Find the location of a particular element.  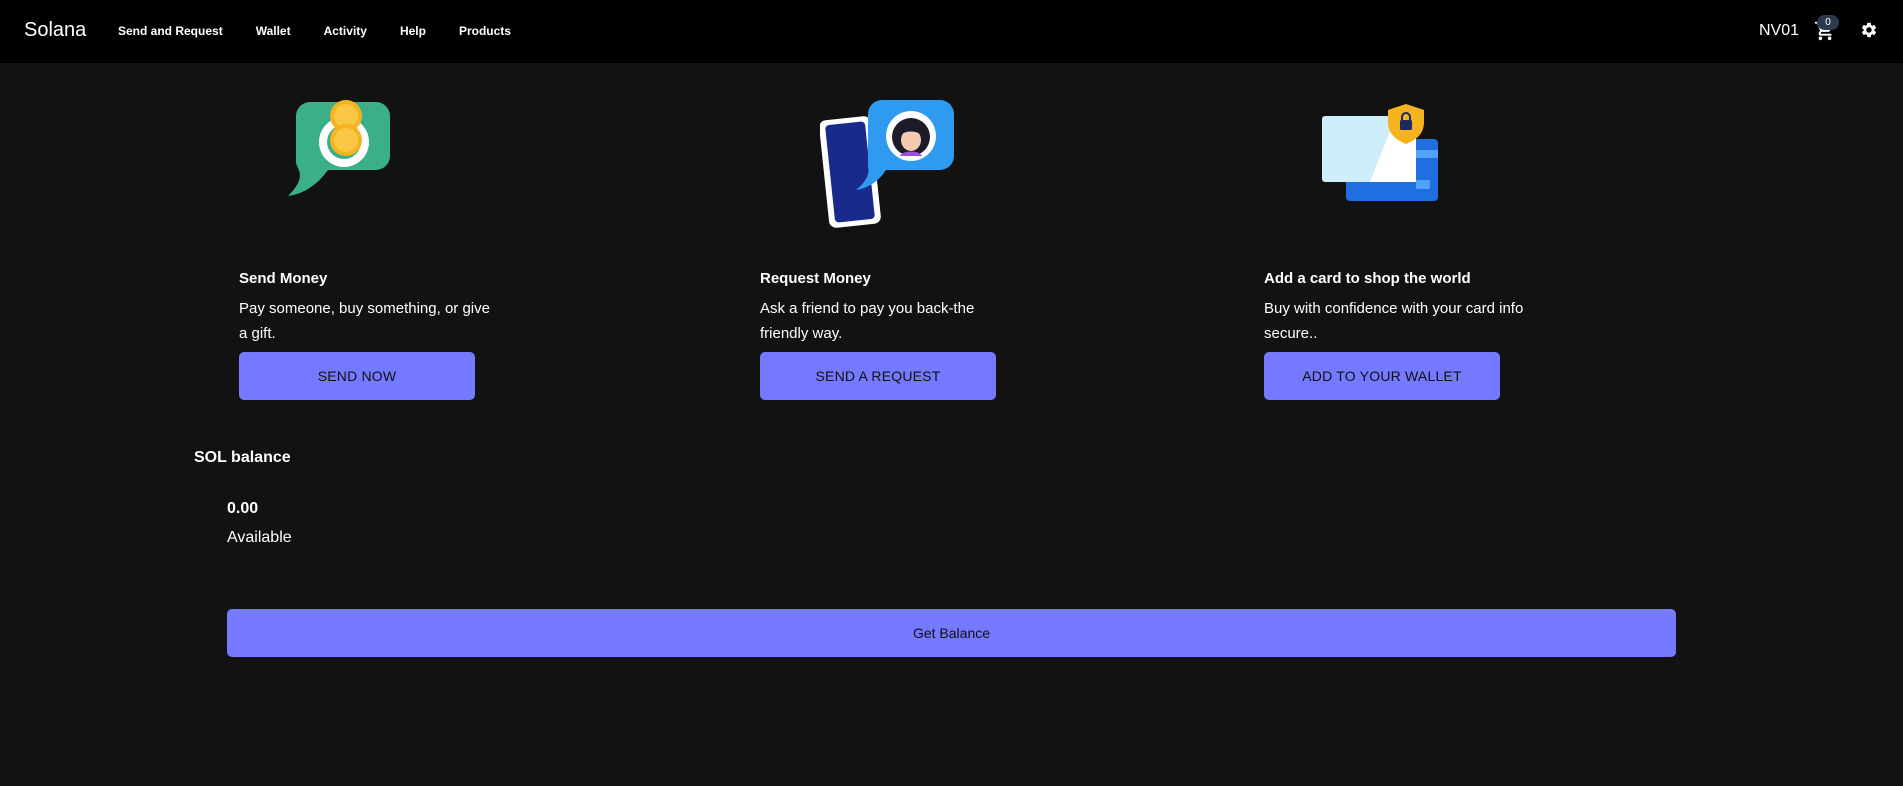

nav-link-products: Products is located at coordinates (485, 31).